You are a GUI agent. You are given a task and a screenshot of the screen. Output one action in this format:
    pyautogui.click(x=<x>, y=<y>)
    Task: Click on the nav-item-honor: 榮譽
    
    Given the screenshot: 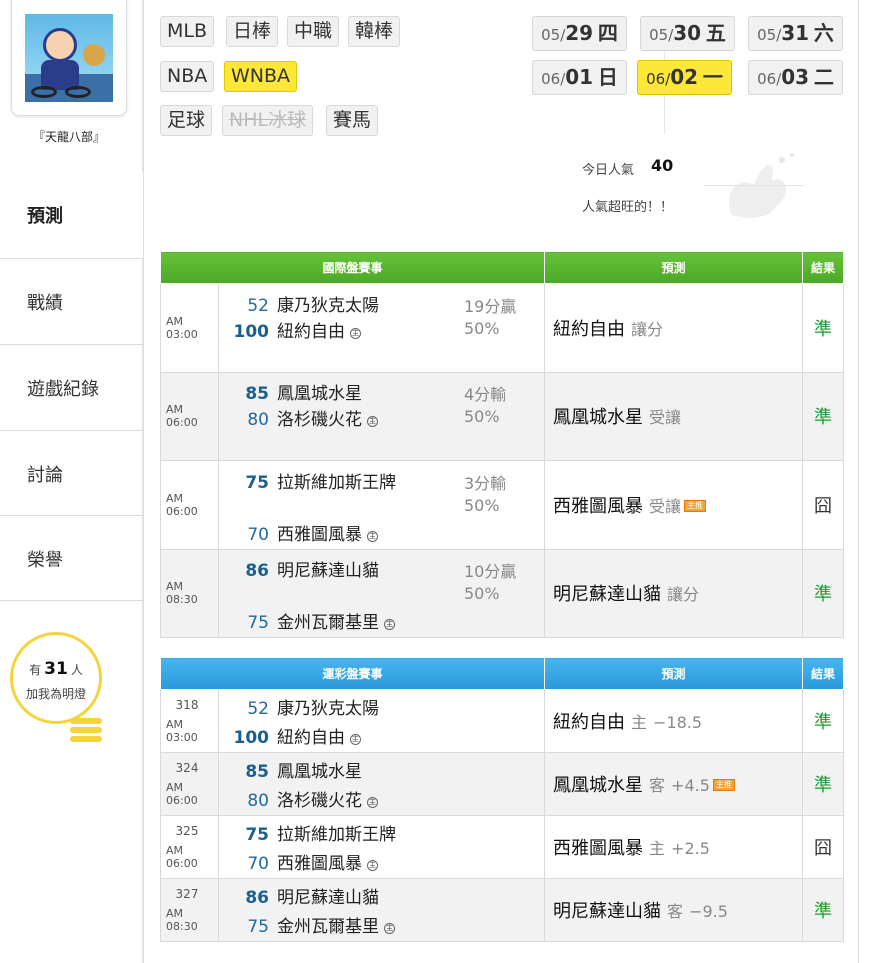 What is the action you would take?
    pyautogui.click(x=71, y=558)
    